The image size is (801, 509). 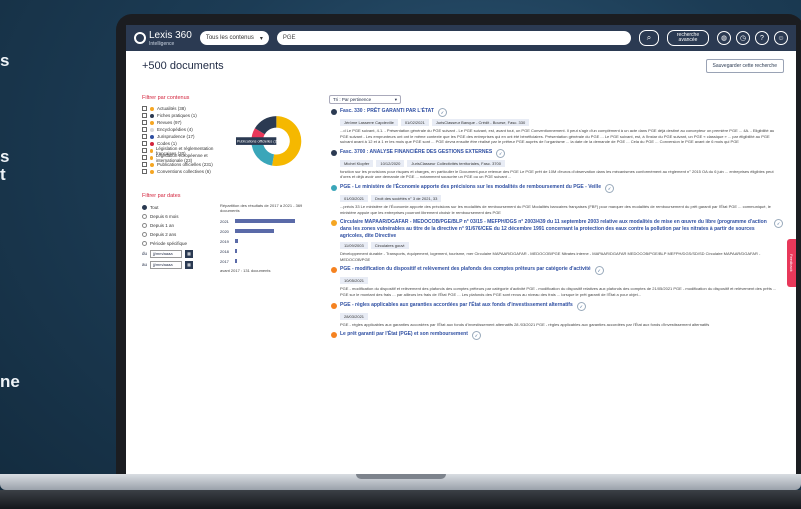 I want to click on feedback-tab: Feedback, so click(x=791, y=263).